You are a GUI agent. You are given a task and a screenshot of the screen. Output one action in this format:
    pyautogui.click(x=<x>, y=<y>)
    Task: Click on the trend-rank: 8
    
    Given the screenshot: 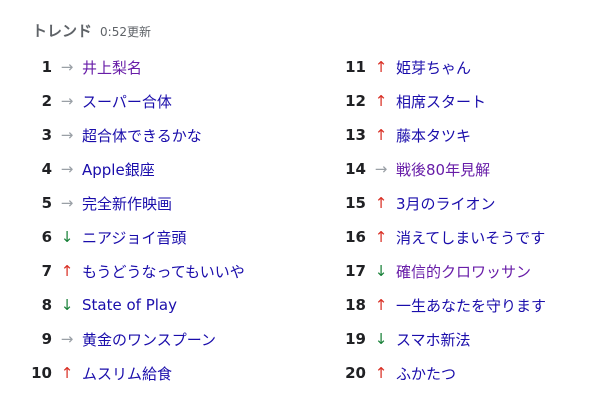 What is the action you would take?
    pyautogui.click(x=46, y=305)
    